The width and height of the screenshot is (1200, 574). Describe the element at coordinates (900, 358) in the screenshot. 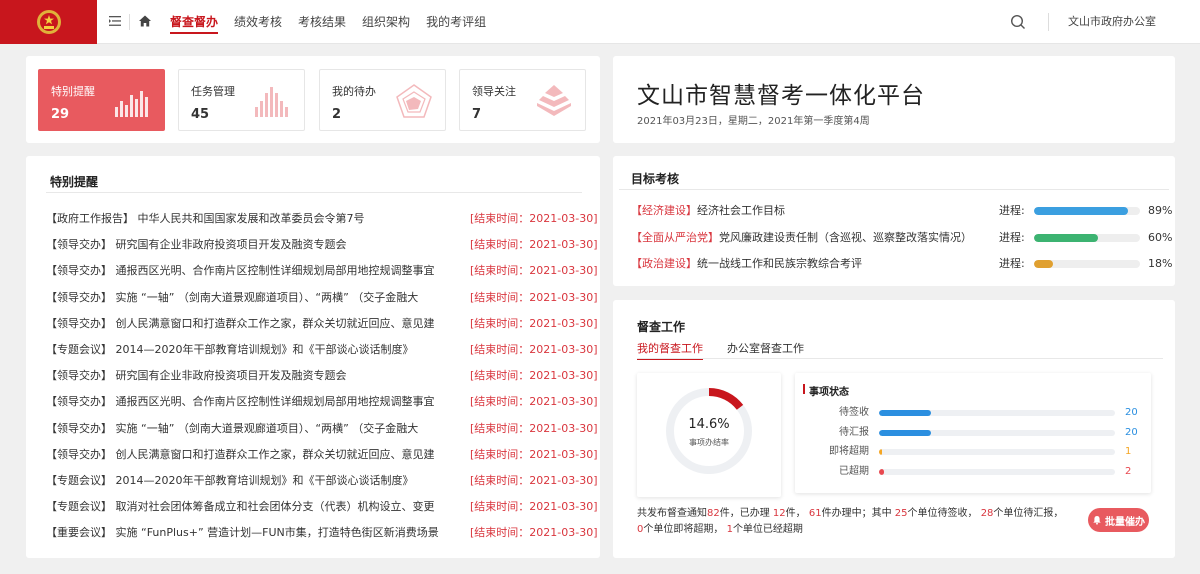

I see `tab-divider` at that location.